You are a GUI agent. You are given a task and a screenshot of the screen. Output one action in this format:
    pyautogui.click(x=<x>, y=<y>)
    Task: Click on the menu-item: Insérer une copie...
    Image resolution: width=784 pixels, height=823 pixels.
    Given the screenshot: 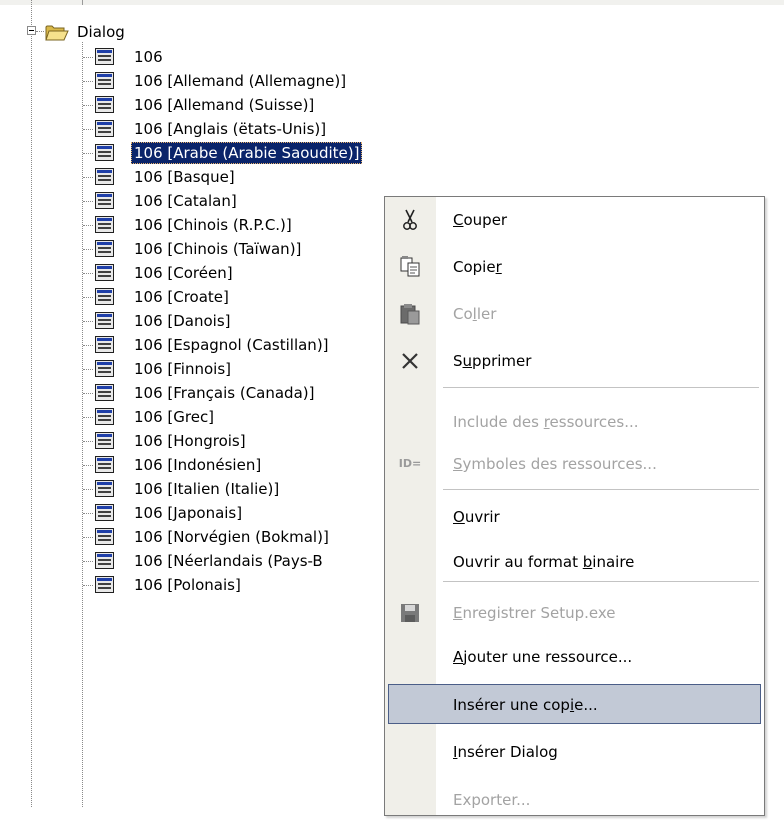 What is the action you would take?
    pyautogui.click(x=574, y=705)
    